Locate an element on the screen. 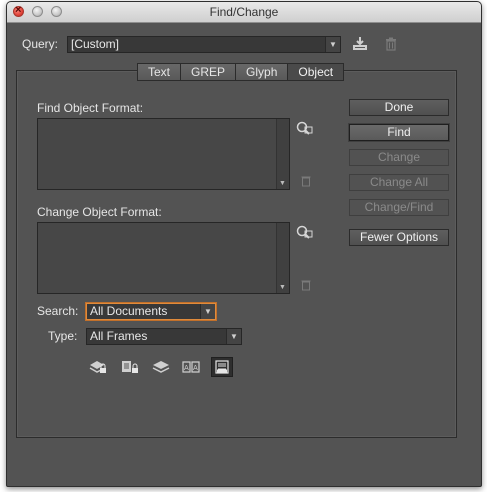 This screenshot has width=487, height=492. type-label: Type: is located at coordinates (63, 336).